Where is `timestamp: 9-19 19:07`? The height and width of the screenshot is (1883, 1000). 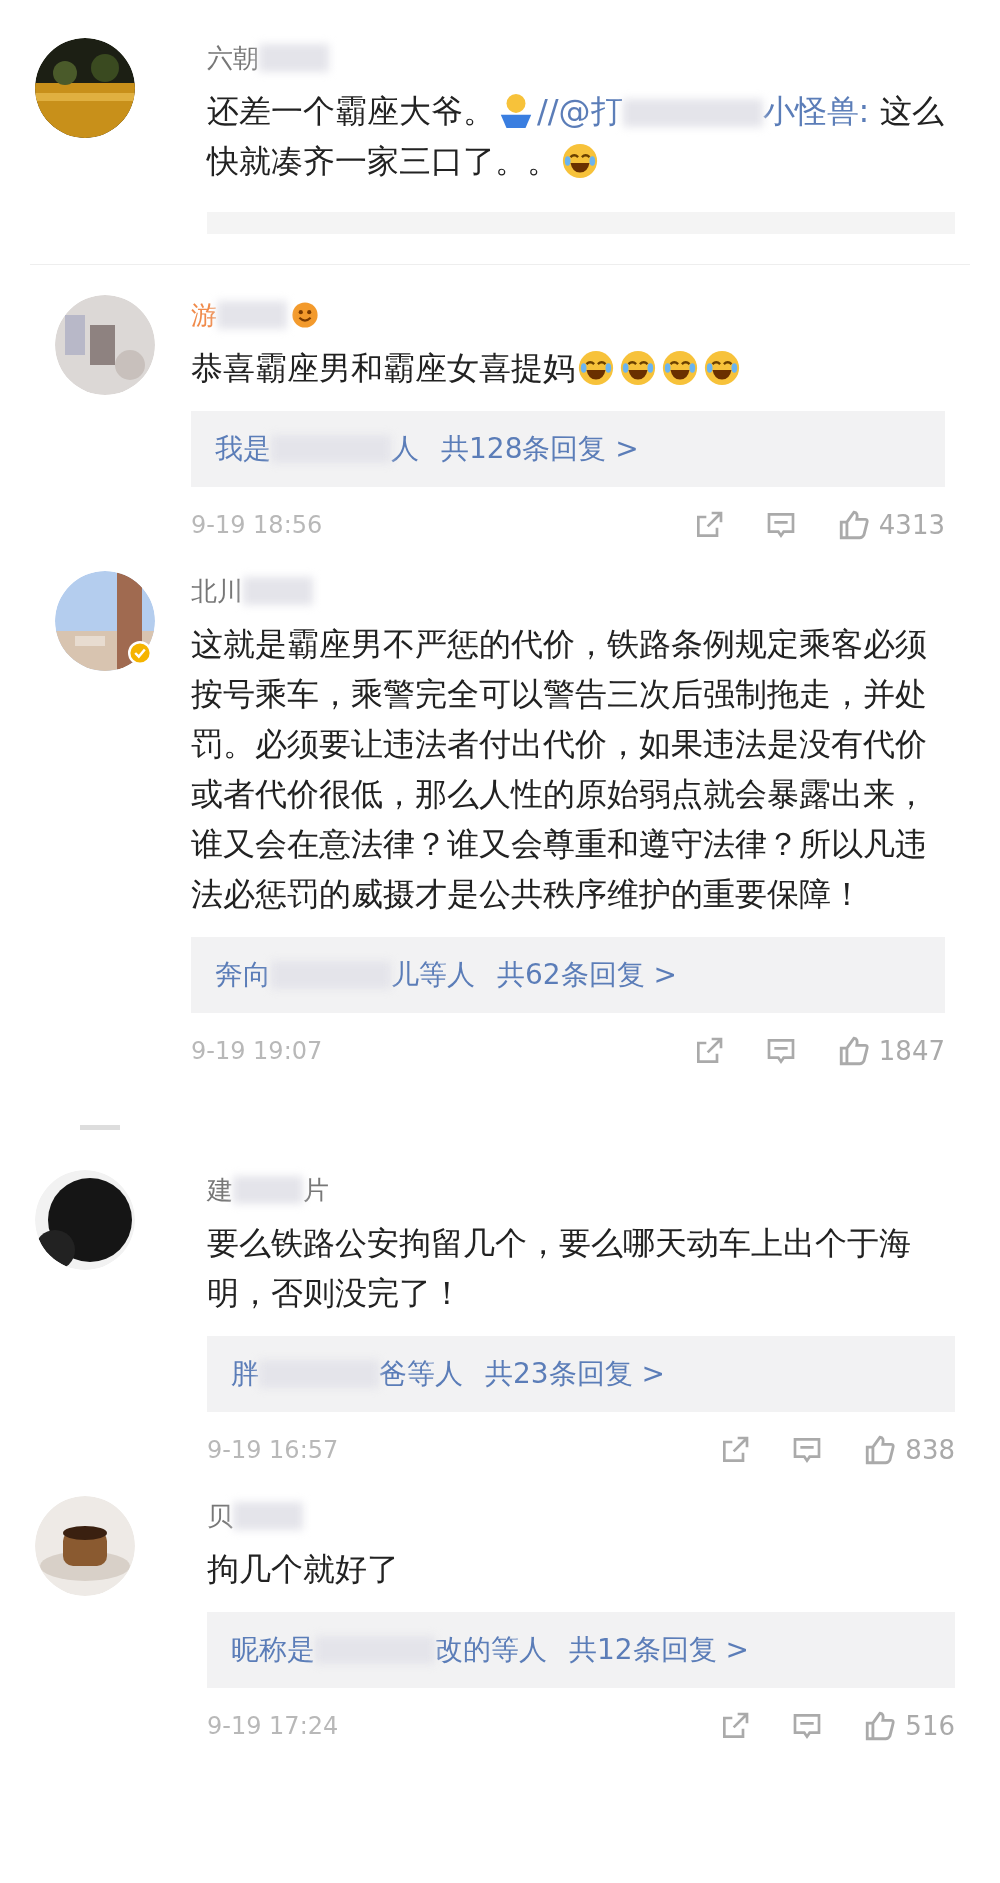 timestamp: 9-19 19:07 is located at coordinates (257, 1051).